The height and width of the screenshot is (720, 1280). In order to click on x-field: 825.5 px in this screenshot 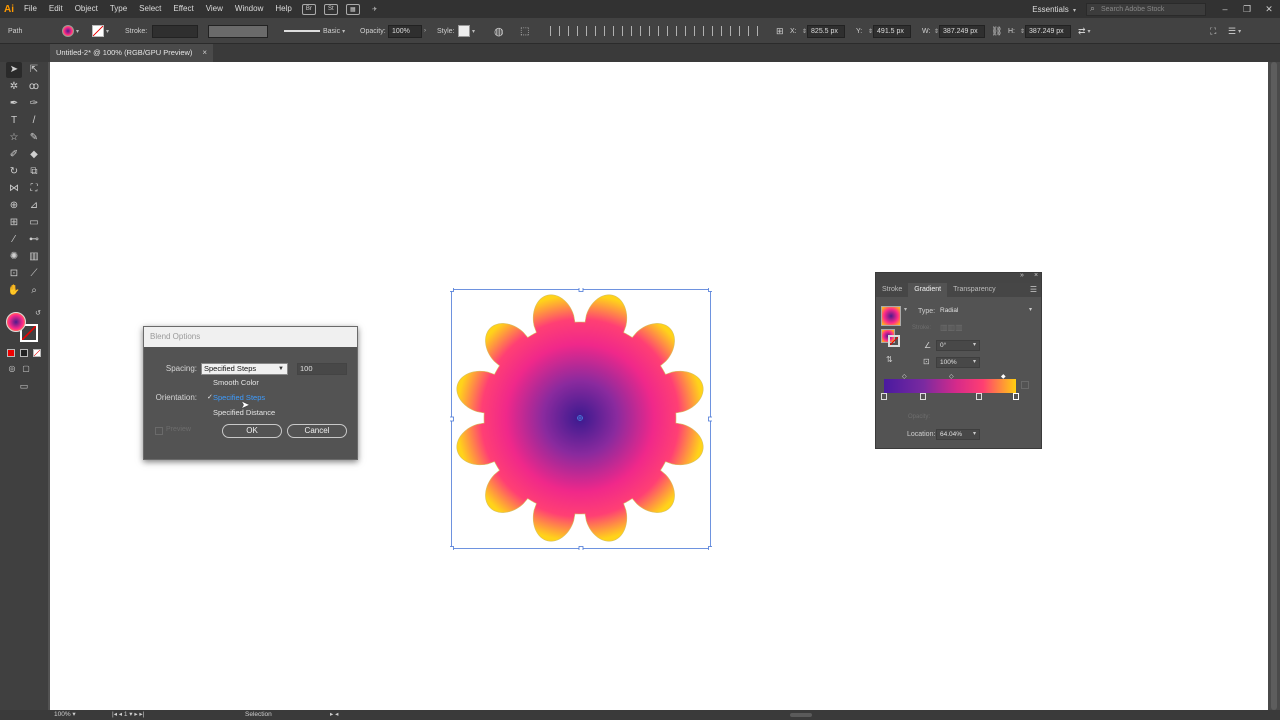, I will do `click(826, 31)`.